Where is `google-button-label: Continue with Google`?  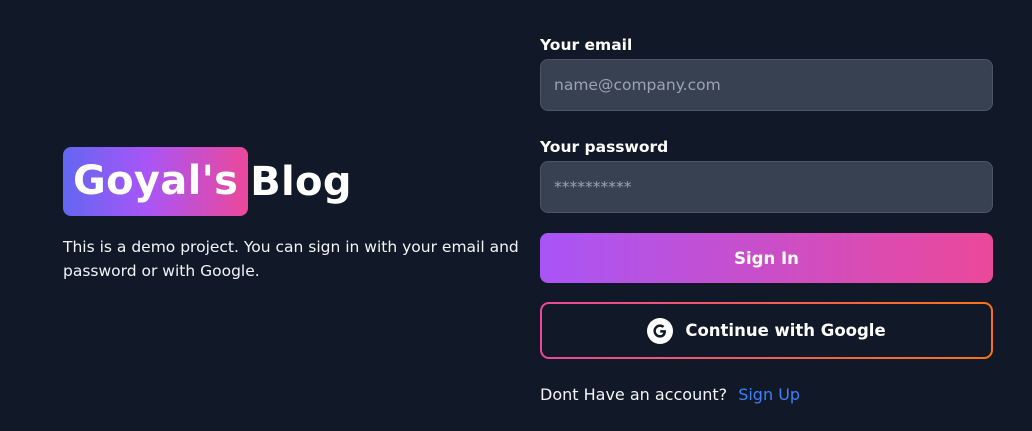 google-button-label: Continue with Google is located at coordinates (785, 330).